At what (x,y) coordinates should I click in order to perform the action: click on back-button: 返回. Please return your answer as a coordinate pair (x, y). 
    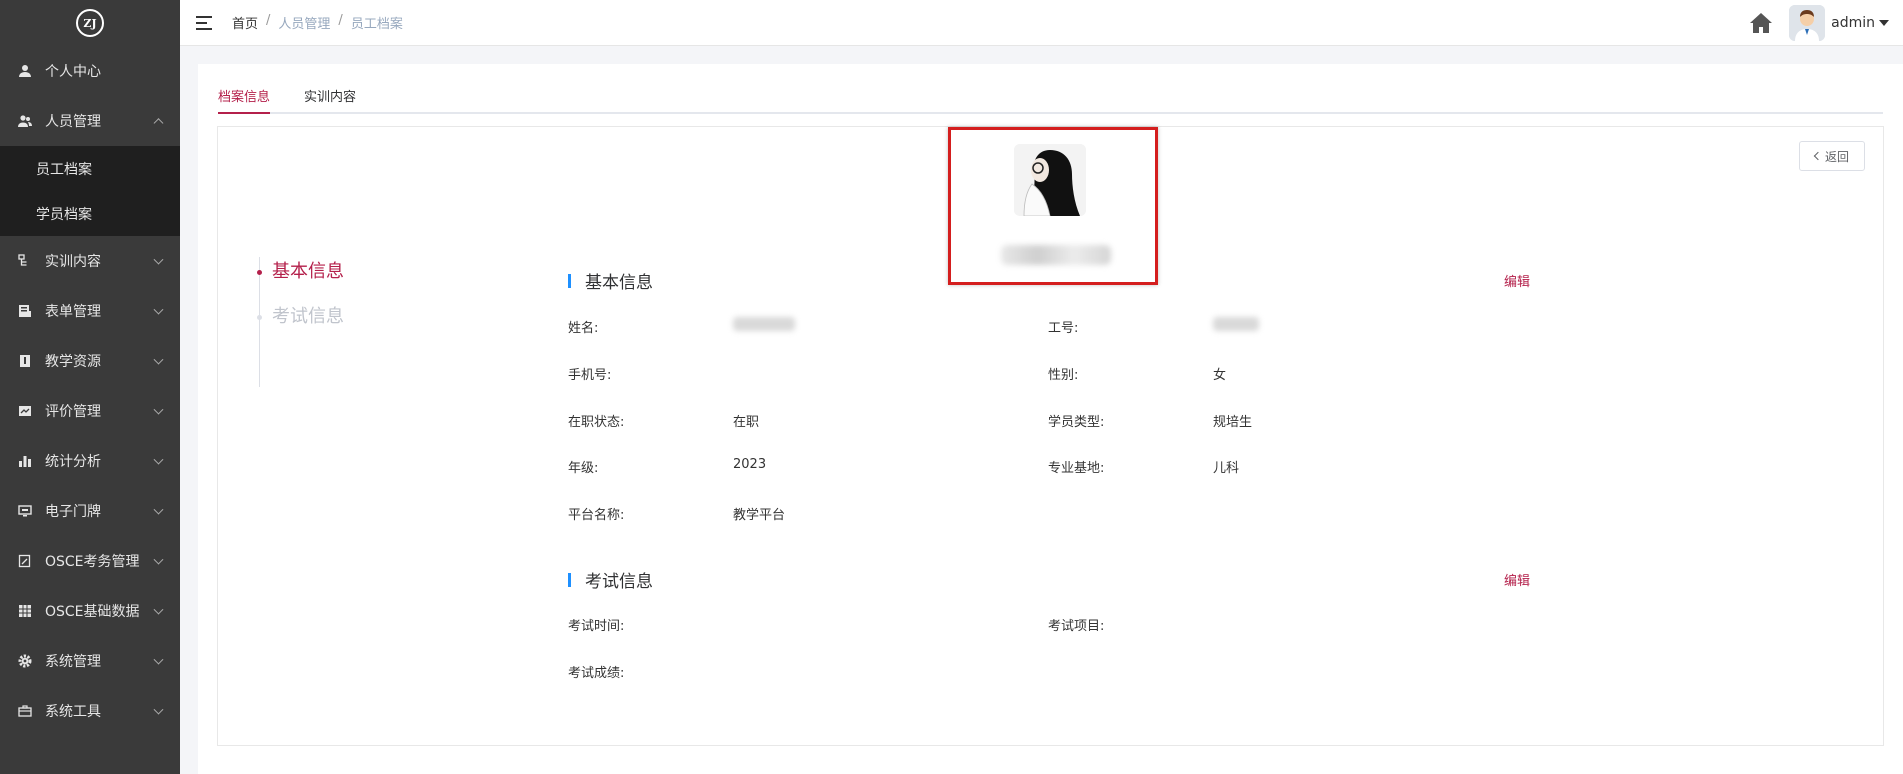
    Looking at the image, I should click on (1832, 156).